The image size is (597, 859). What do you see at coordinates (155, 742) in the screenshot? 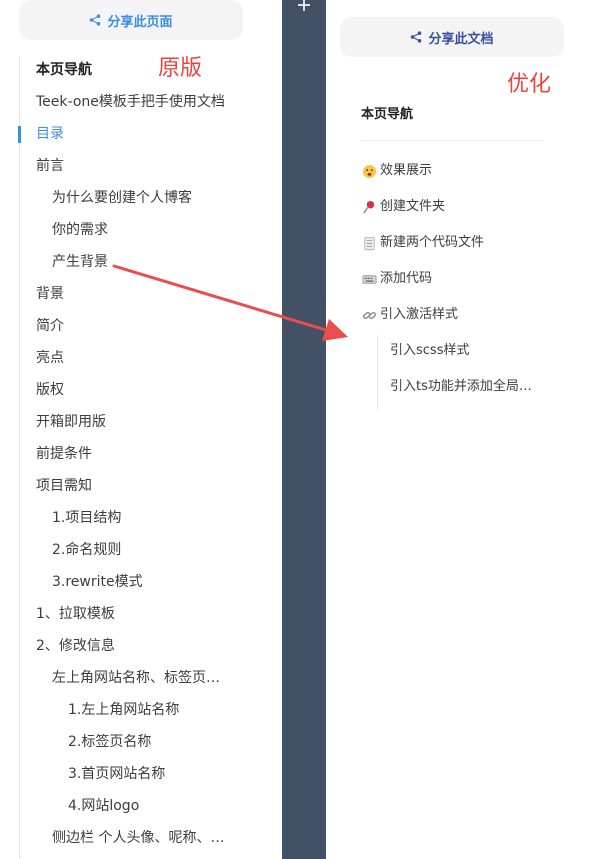
I see `toc-item: 2.标签页名称` at bounding box center [155, 742].